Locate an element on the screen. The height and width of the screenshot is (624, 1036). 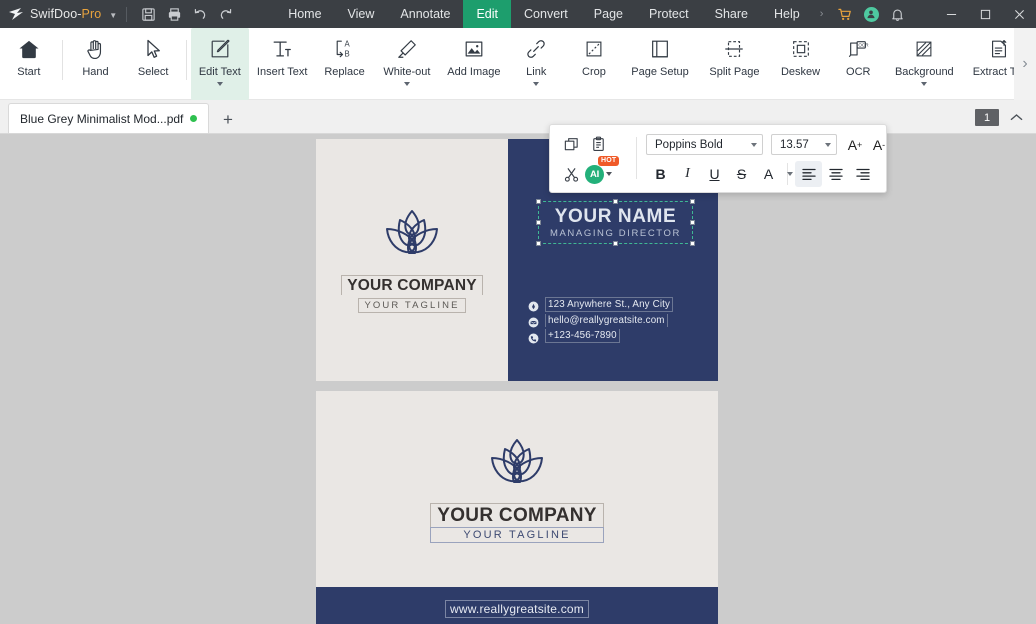
menu-overflow-icon: › is located at coordinates (822, 14).